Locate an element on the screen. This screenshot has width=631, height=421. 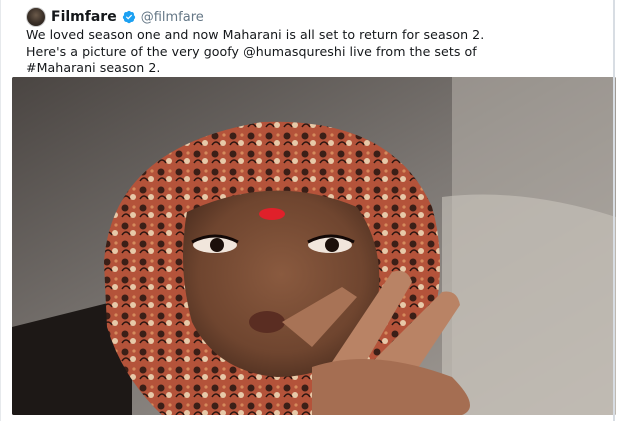
frame-border-right is located at coordinates (614, 210).